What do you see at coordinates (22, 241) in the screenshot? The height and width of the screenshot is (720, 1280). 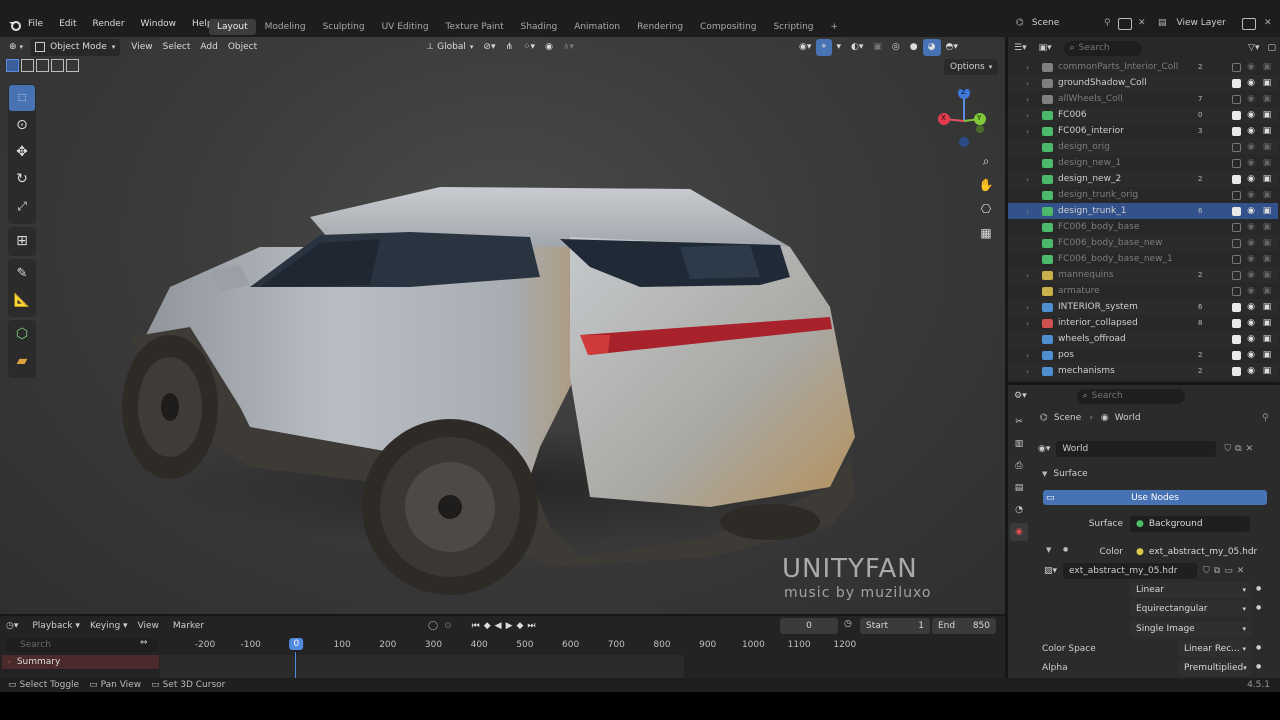 I see `transform-tool-icon: ⊞` at bounding box center [22, 241].